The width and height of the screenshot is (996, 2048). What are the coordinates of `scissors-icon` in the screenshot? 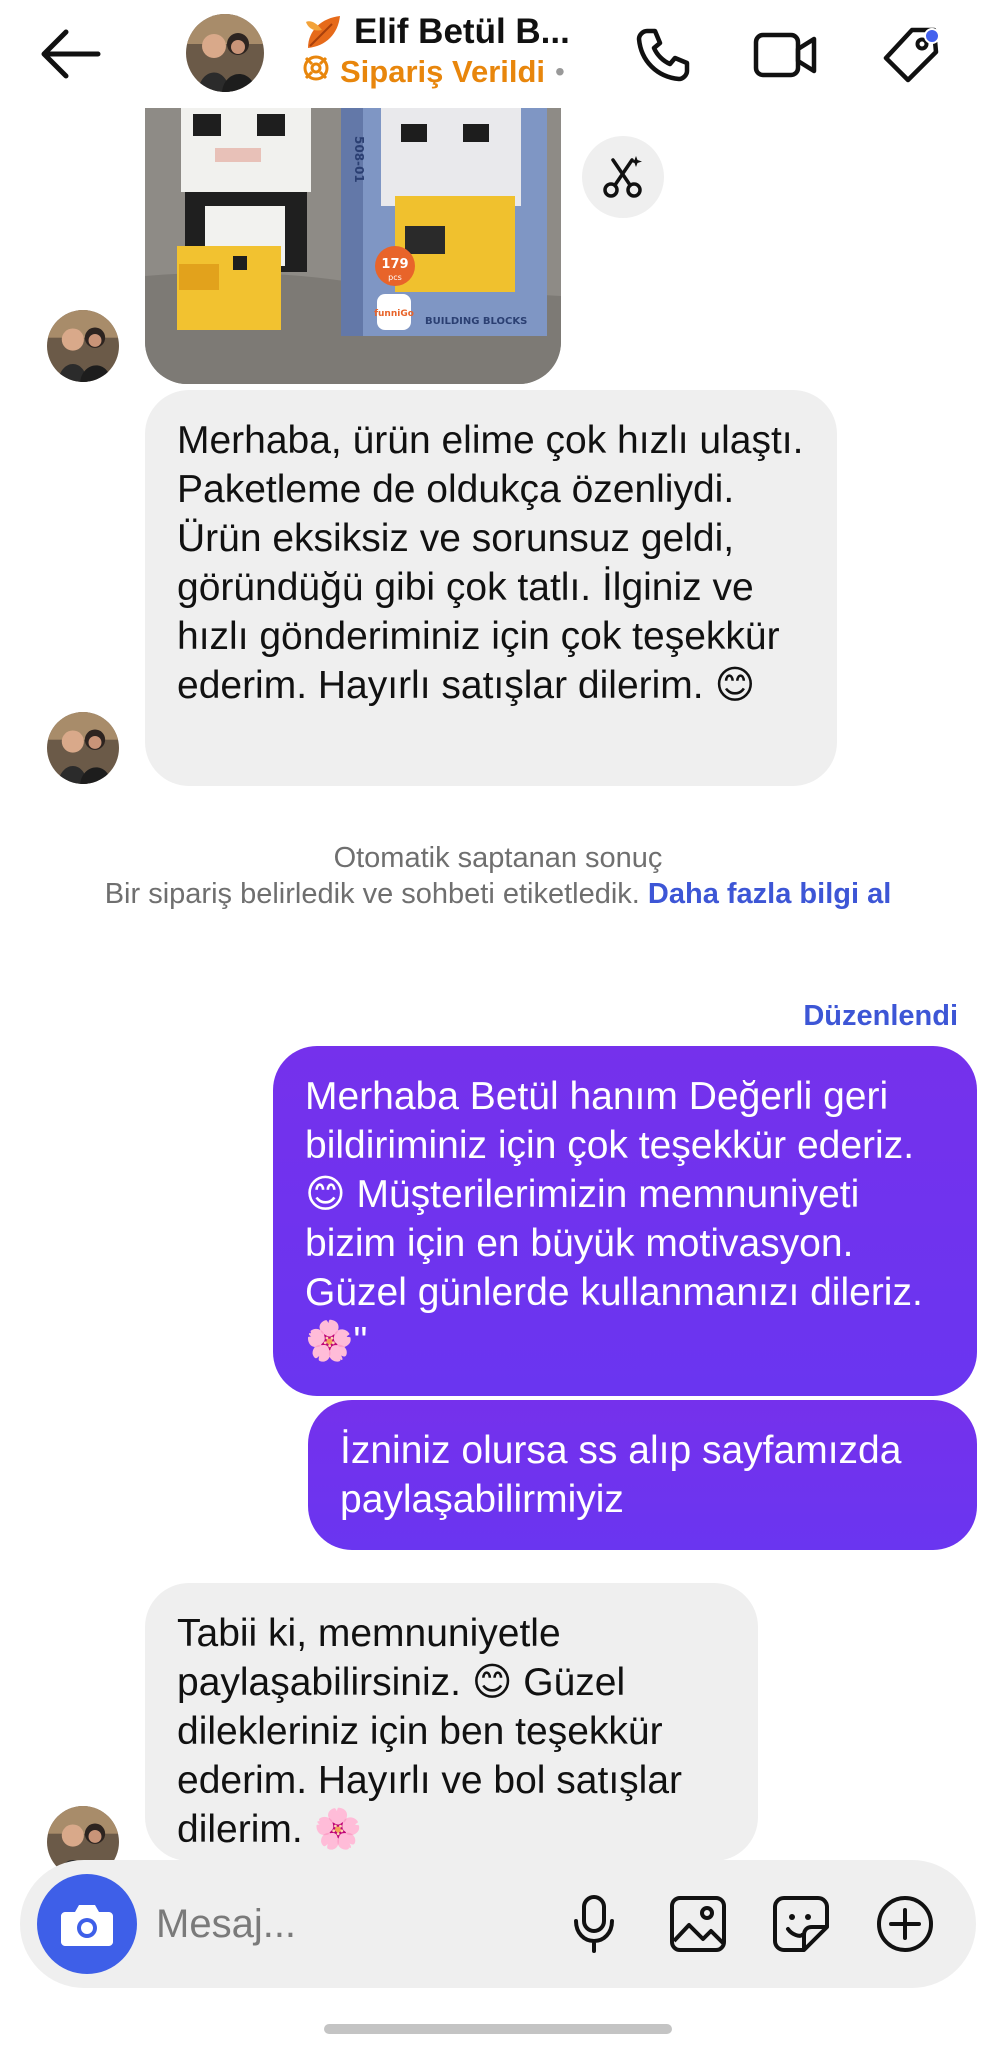 It's located at (623, 177).